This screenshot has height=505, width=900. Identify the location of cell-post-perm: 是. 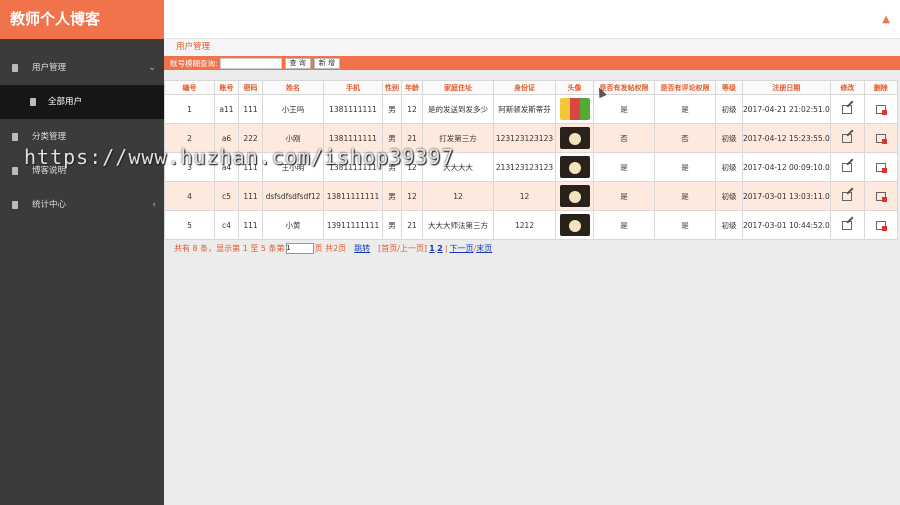
(624, 196).